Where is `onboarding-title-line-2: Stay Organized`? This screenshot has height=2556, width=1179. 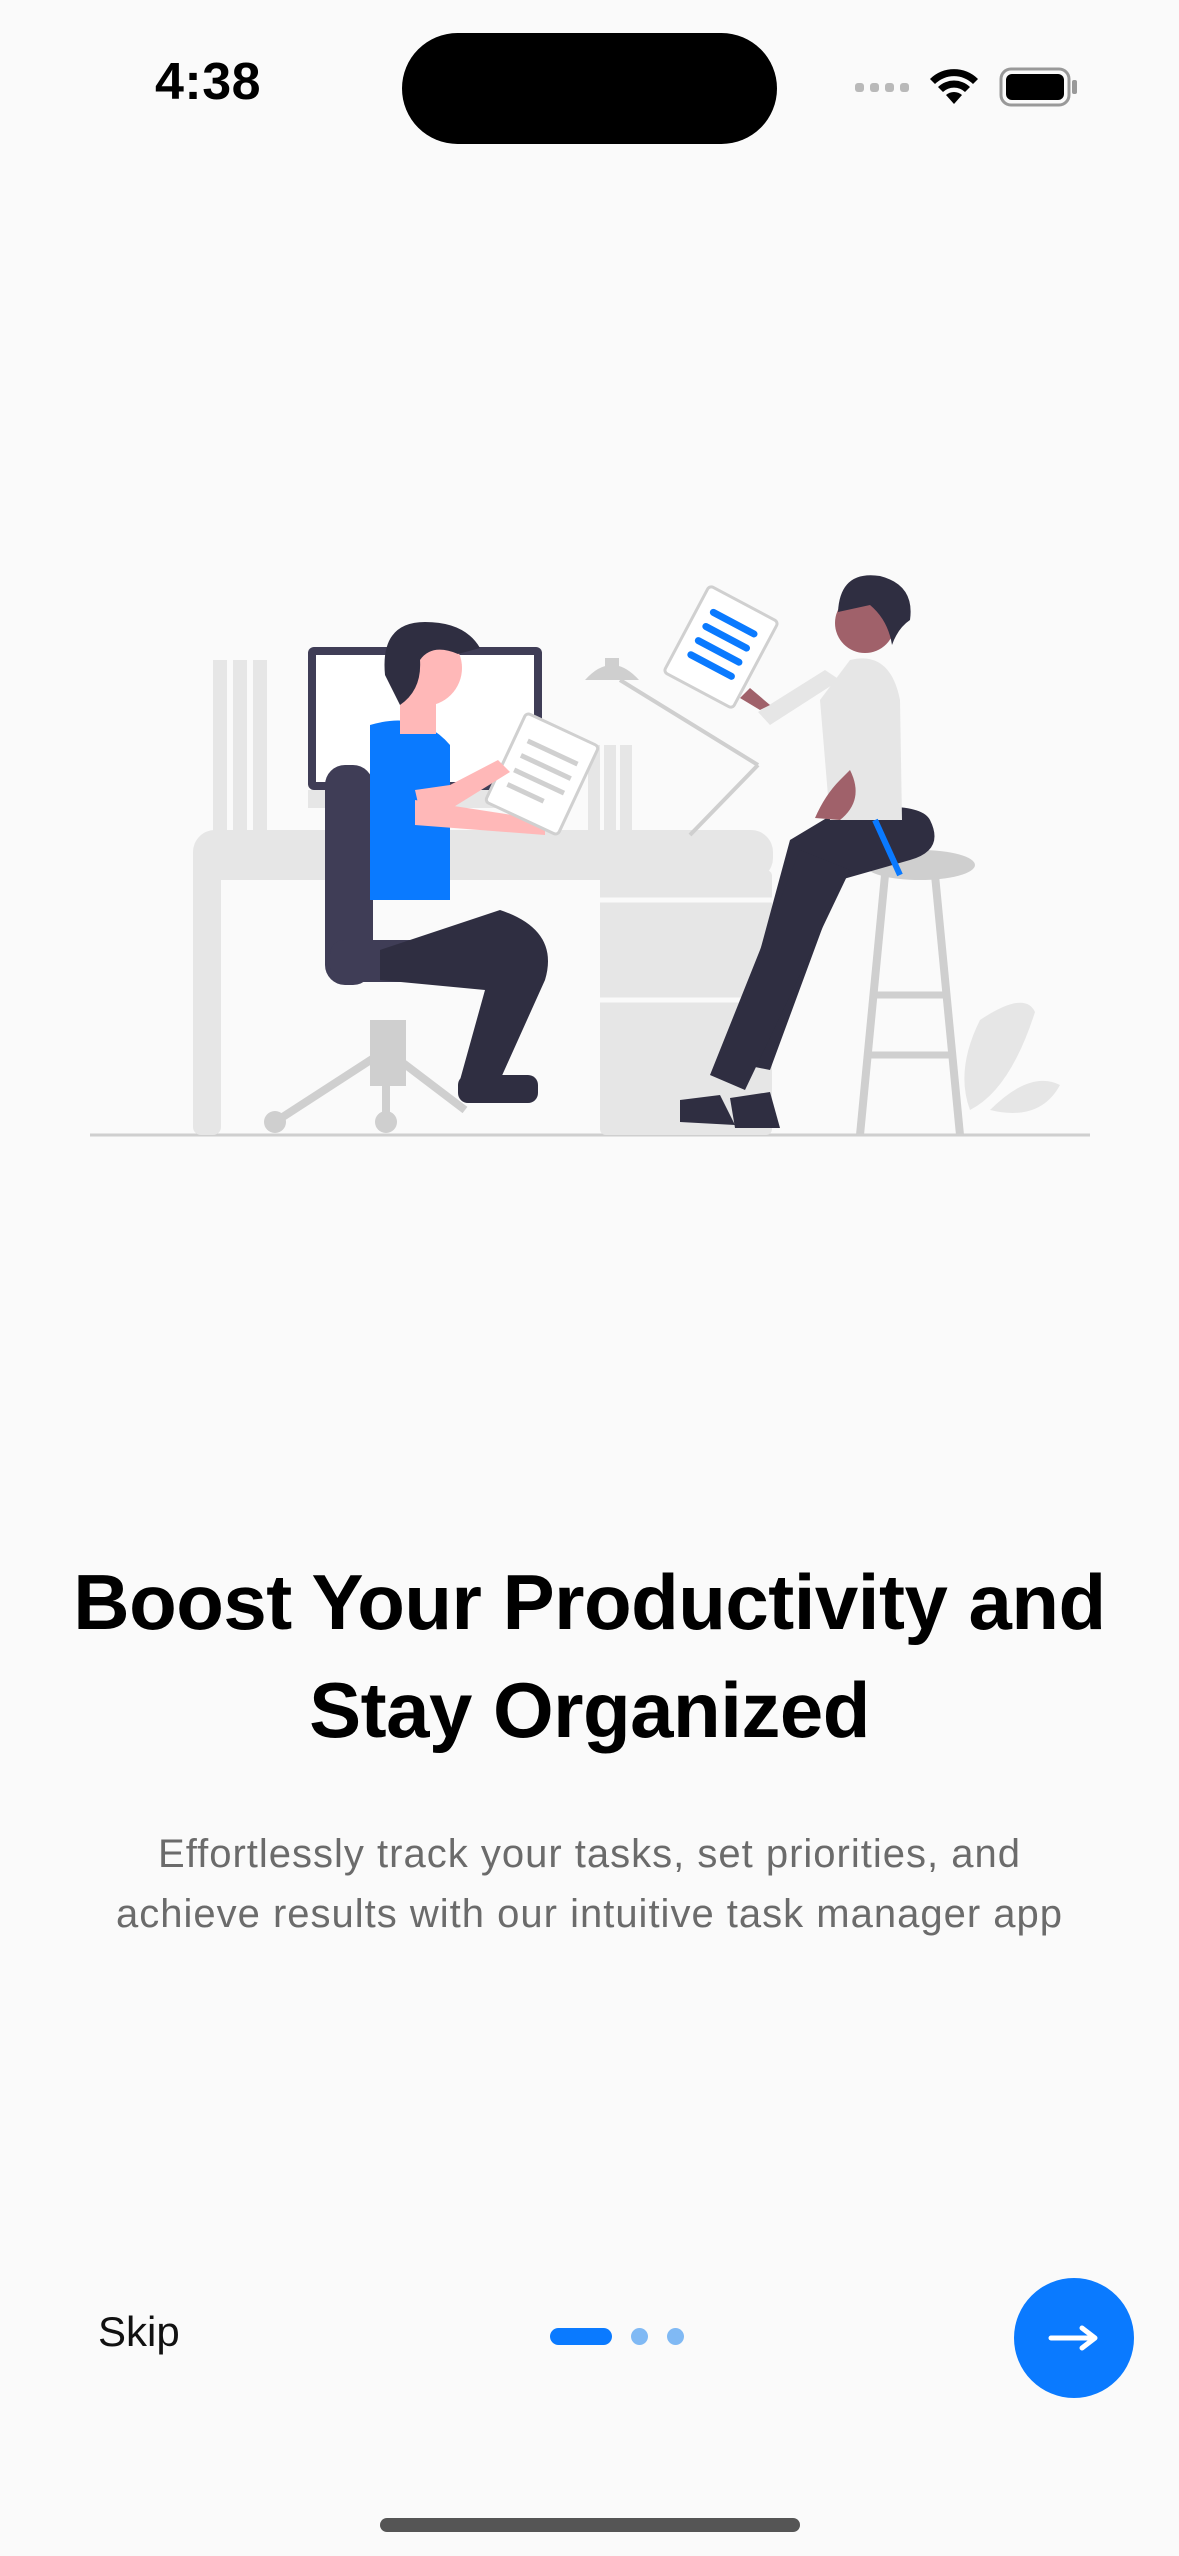 onboarding-title-line-2: Stay Organized is located at coordinates (589, 1710).